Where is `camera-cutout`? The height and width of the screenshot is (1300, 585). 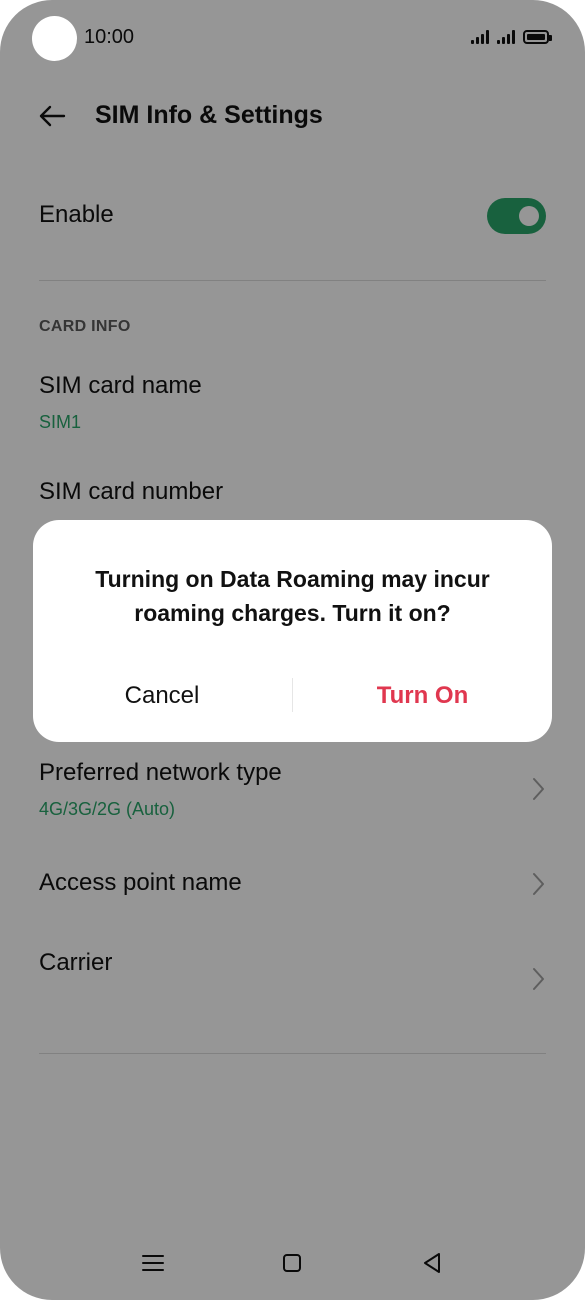
camera-cutout is located at coordinates (54, 38).